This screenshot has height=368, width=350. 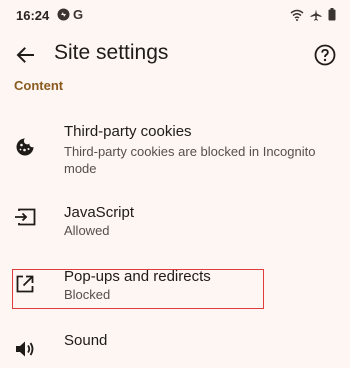 I want to click on help-icon, so click(x=325, y=55).